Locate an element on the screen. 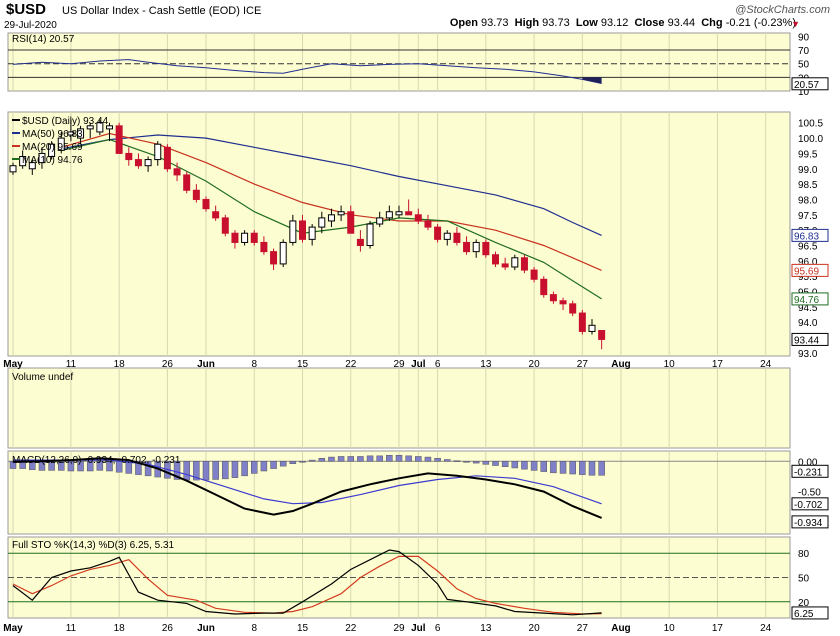 The width and height of the screenshot is (840, 636). price-tick-label: 96.5 is located at coordinates (808, 247).